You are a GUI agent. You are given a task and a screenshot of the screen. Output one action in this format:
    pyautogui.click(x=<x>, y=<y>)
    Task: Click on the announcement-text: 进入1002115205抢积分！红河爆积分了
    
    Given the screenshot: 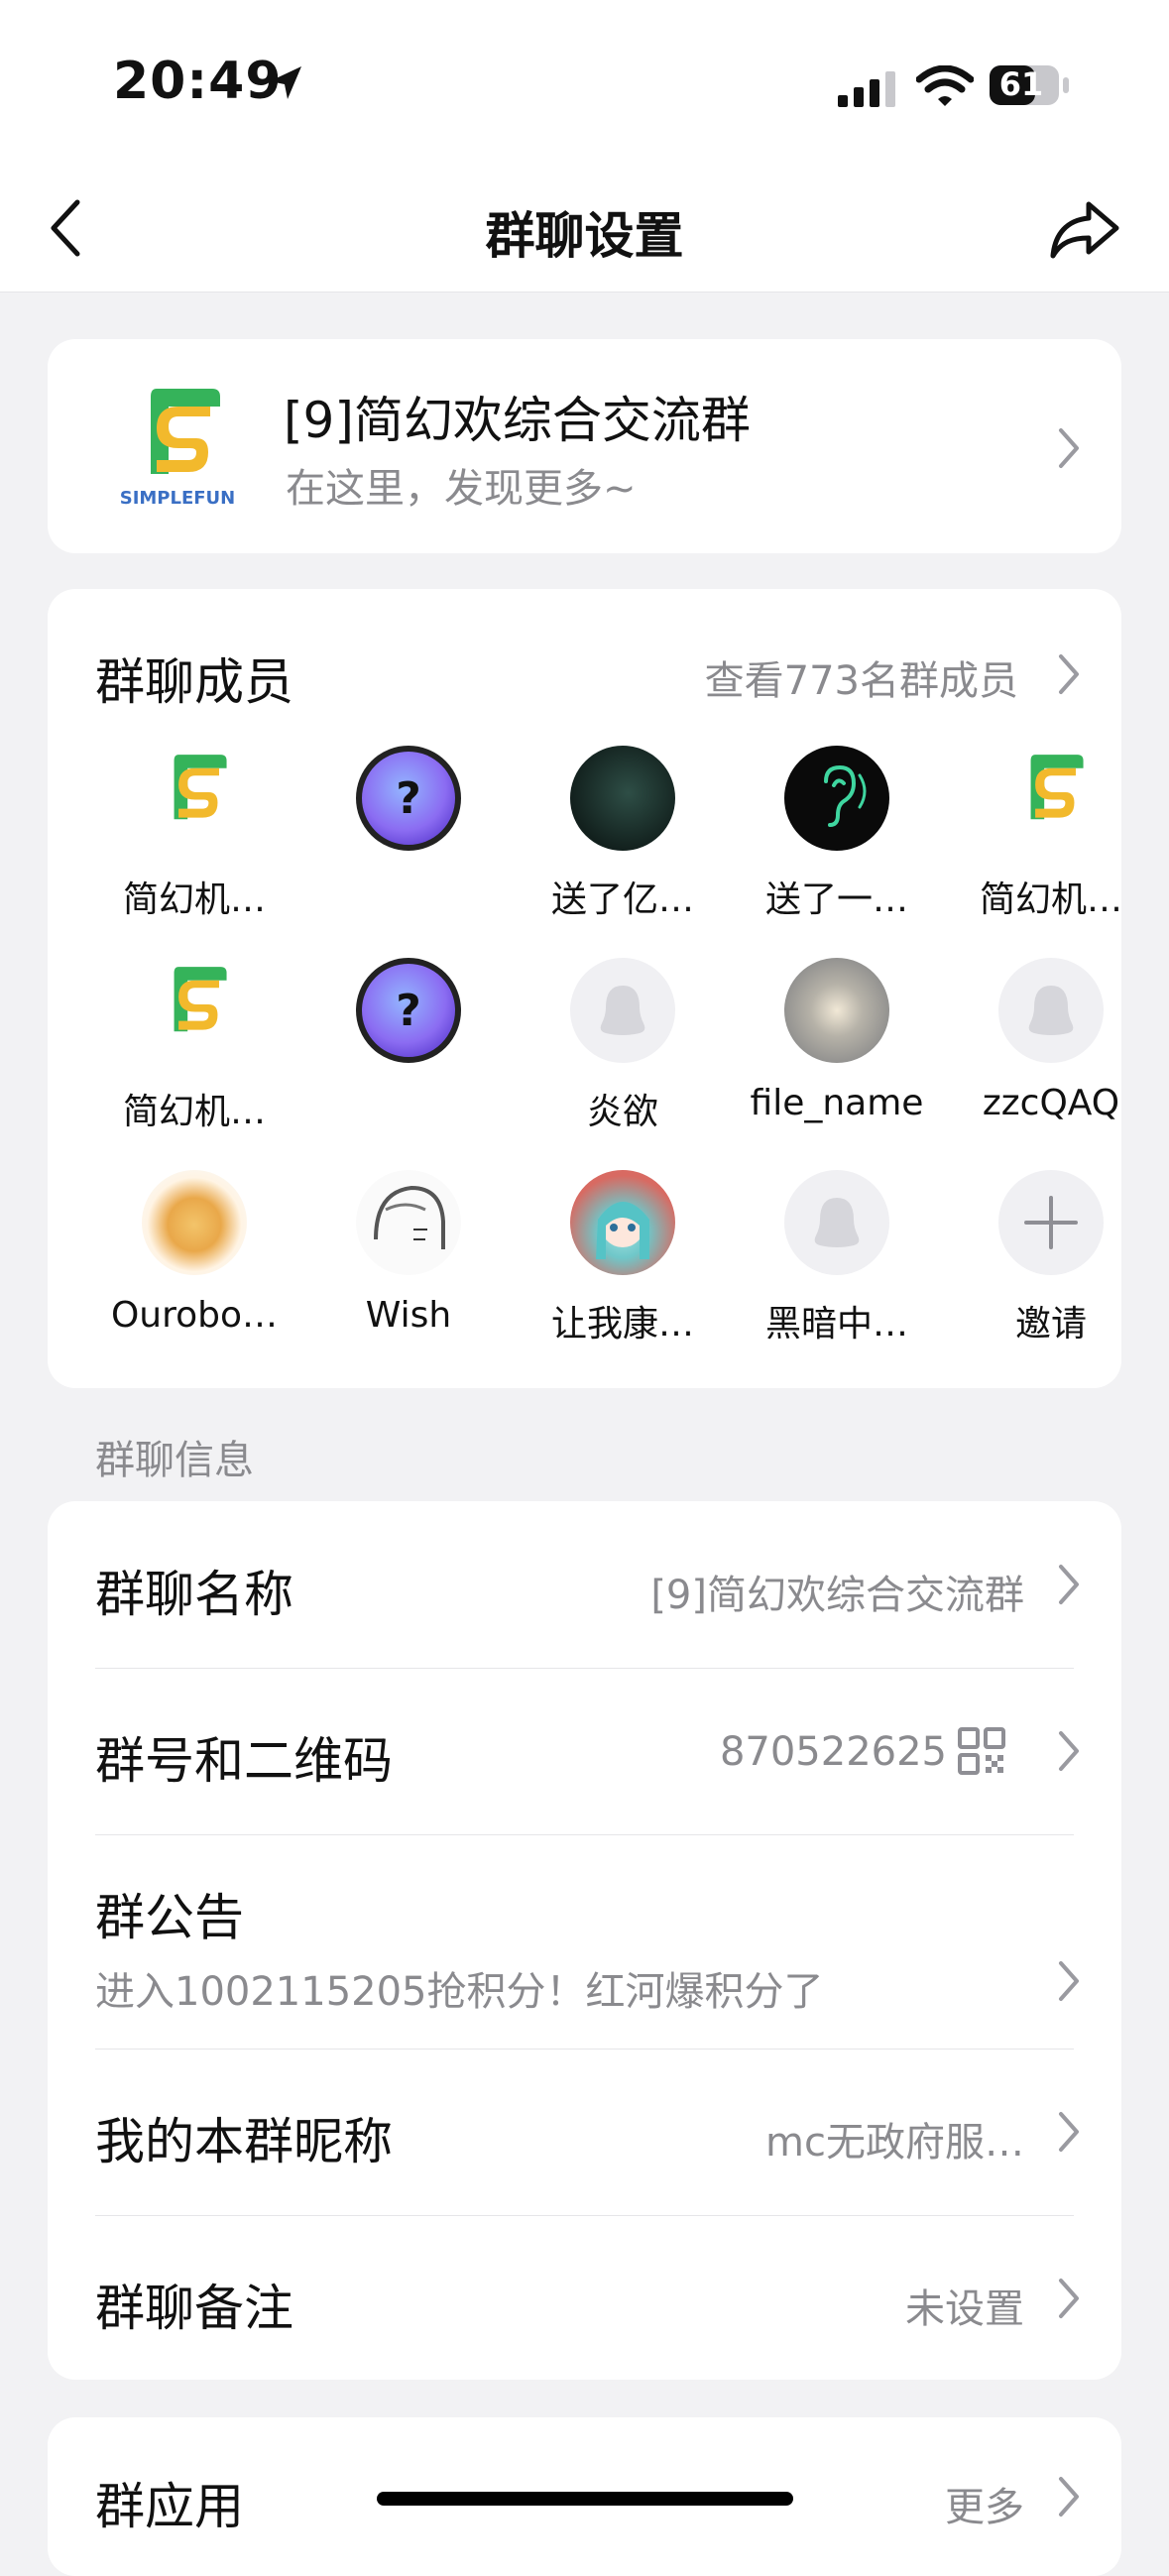 What is the action you would take?
    pyautogui.click(x=459, y=1992)
    